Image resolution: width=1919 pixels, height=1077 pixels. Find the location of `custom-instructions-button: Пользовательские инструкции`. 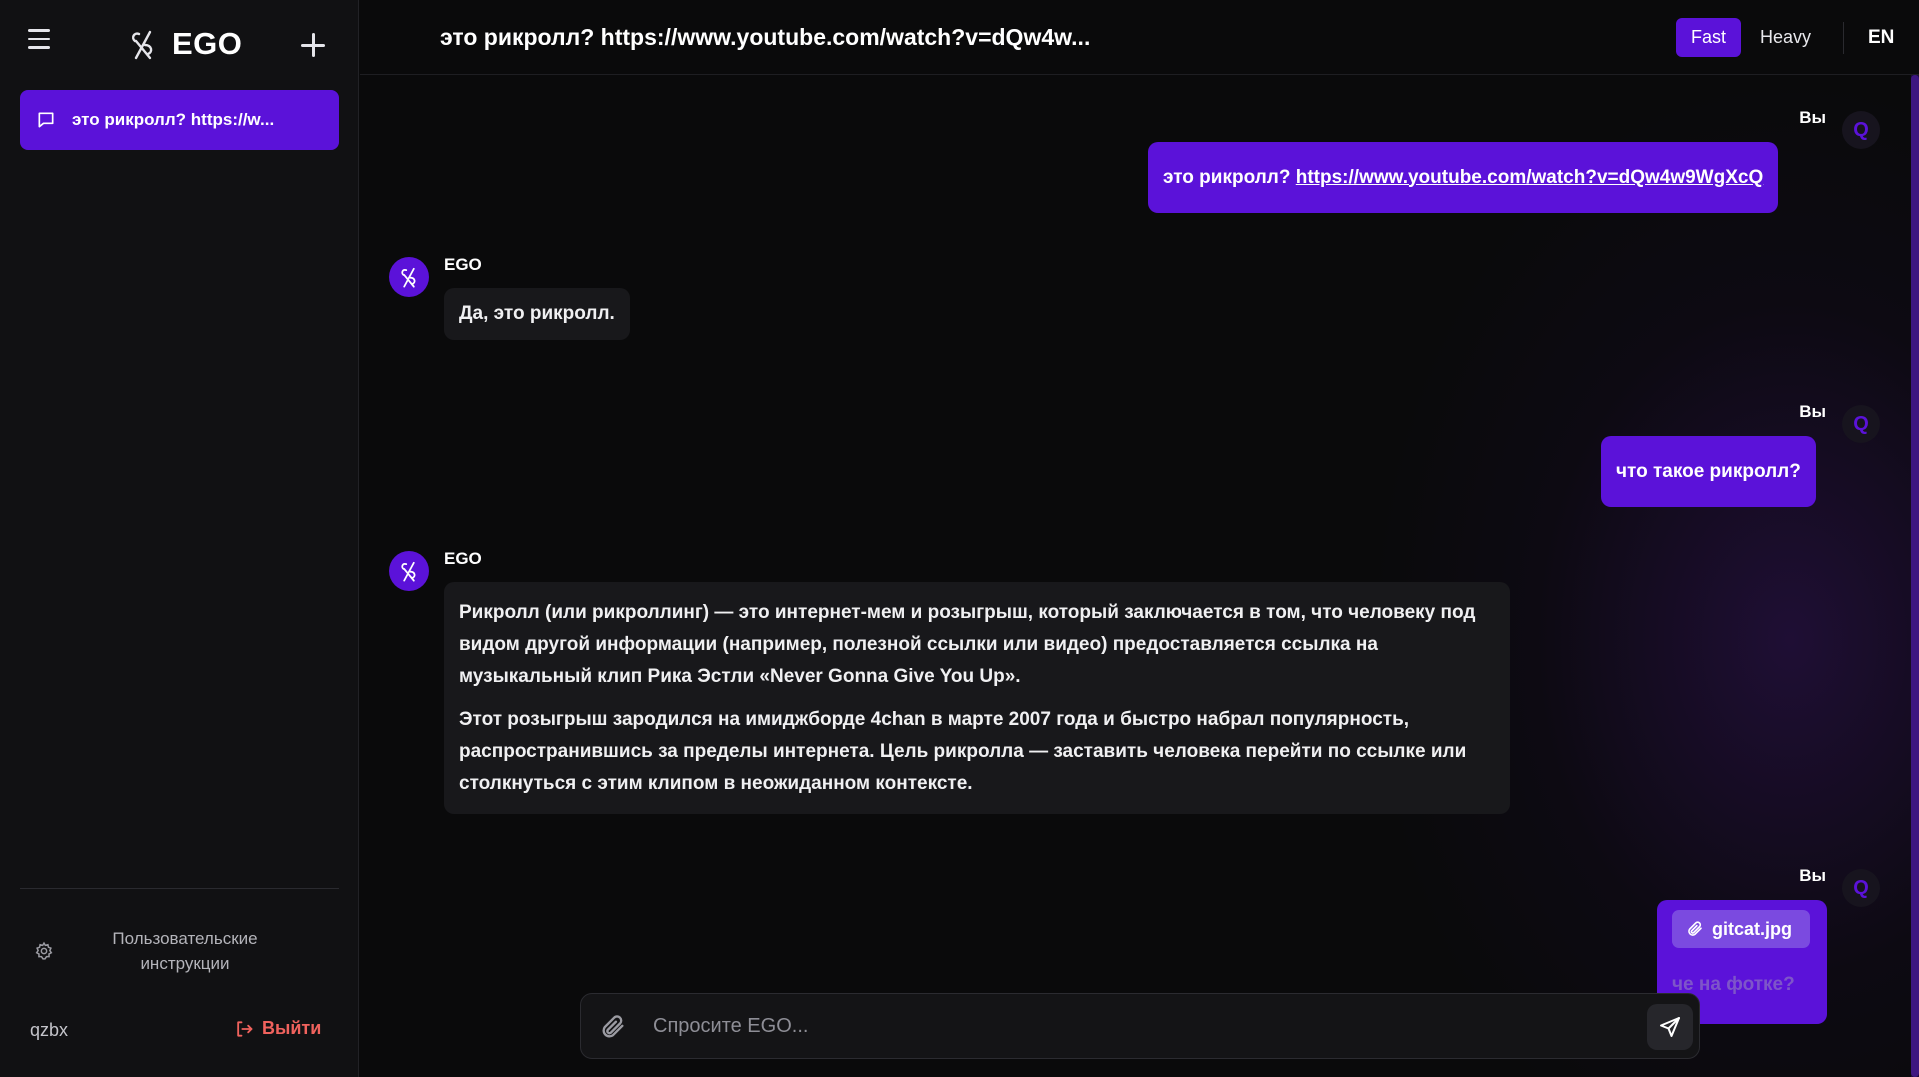

custom-instructions-button: Пользовательские инструкции is located at coordinates (179, 951).